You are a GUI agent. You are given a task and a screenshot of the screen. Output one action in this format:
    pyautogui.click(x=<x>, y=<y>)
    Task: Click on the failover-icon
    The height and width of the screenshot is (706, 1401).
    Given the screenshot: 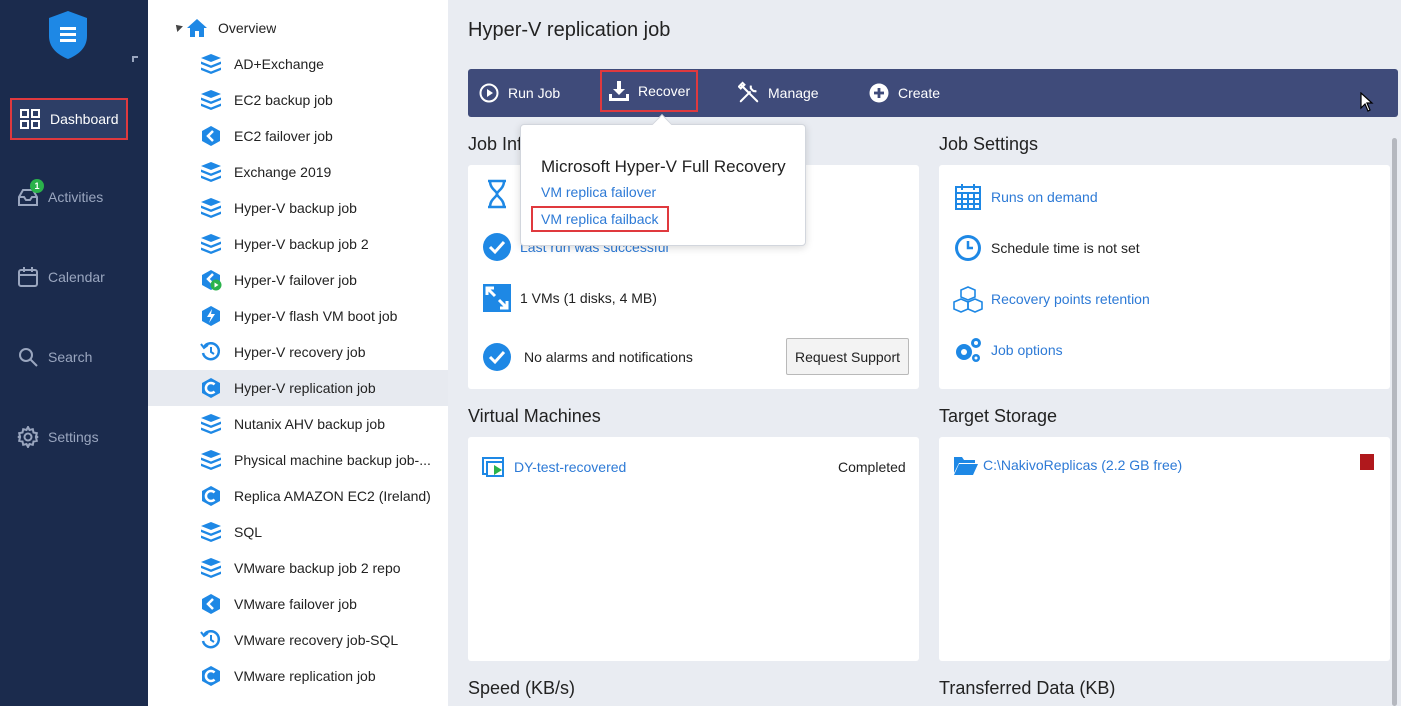 What is the action you would take?
    pyautogui.click(x=211, y=136)
    